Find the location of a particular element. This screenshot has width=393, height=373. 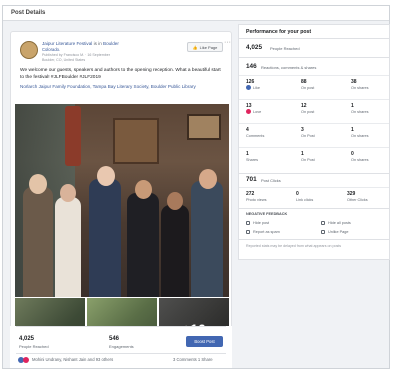

thumbs-up-icon: 👍 is located at coordinates (195, 47).